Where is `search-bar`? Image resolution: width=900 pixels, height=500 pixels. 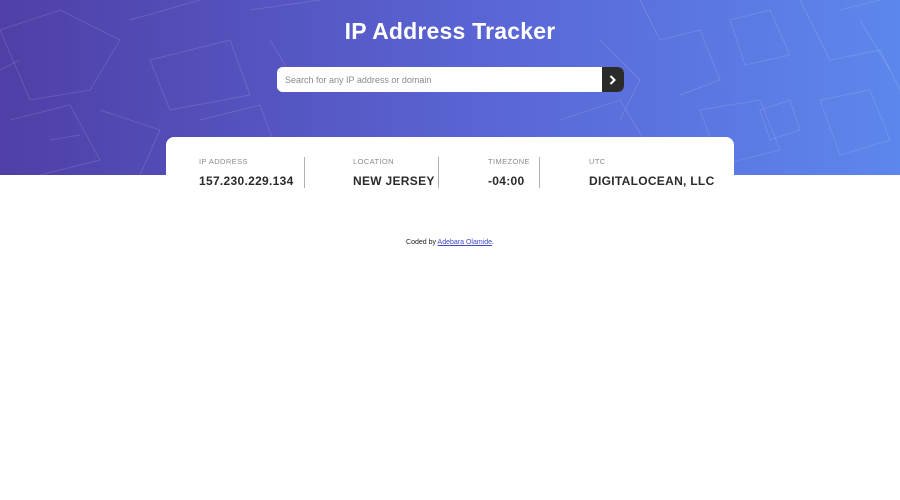
search-bar is located at coordinates (450, 79).